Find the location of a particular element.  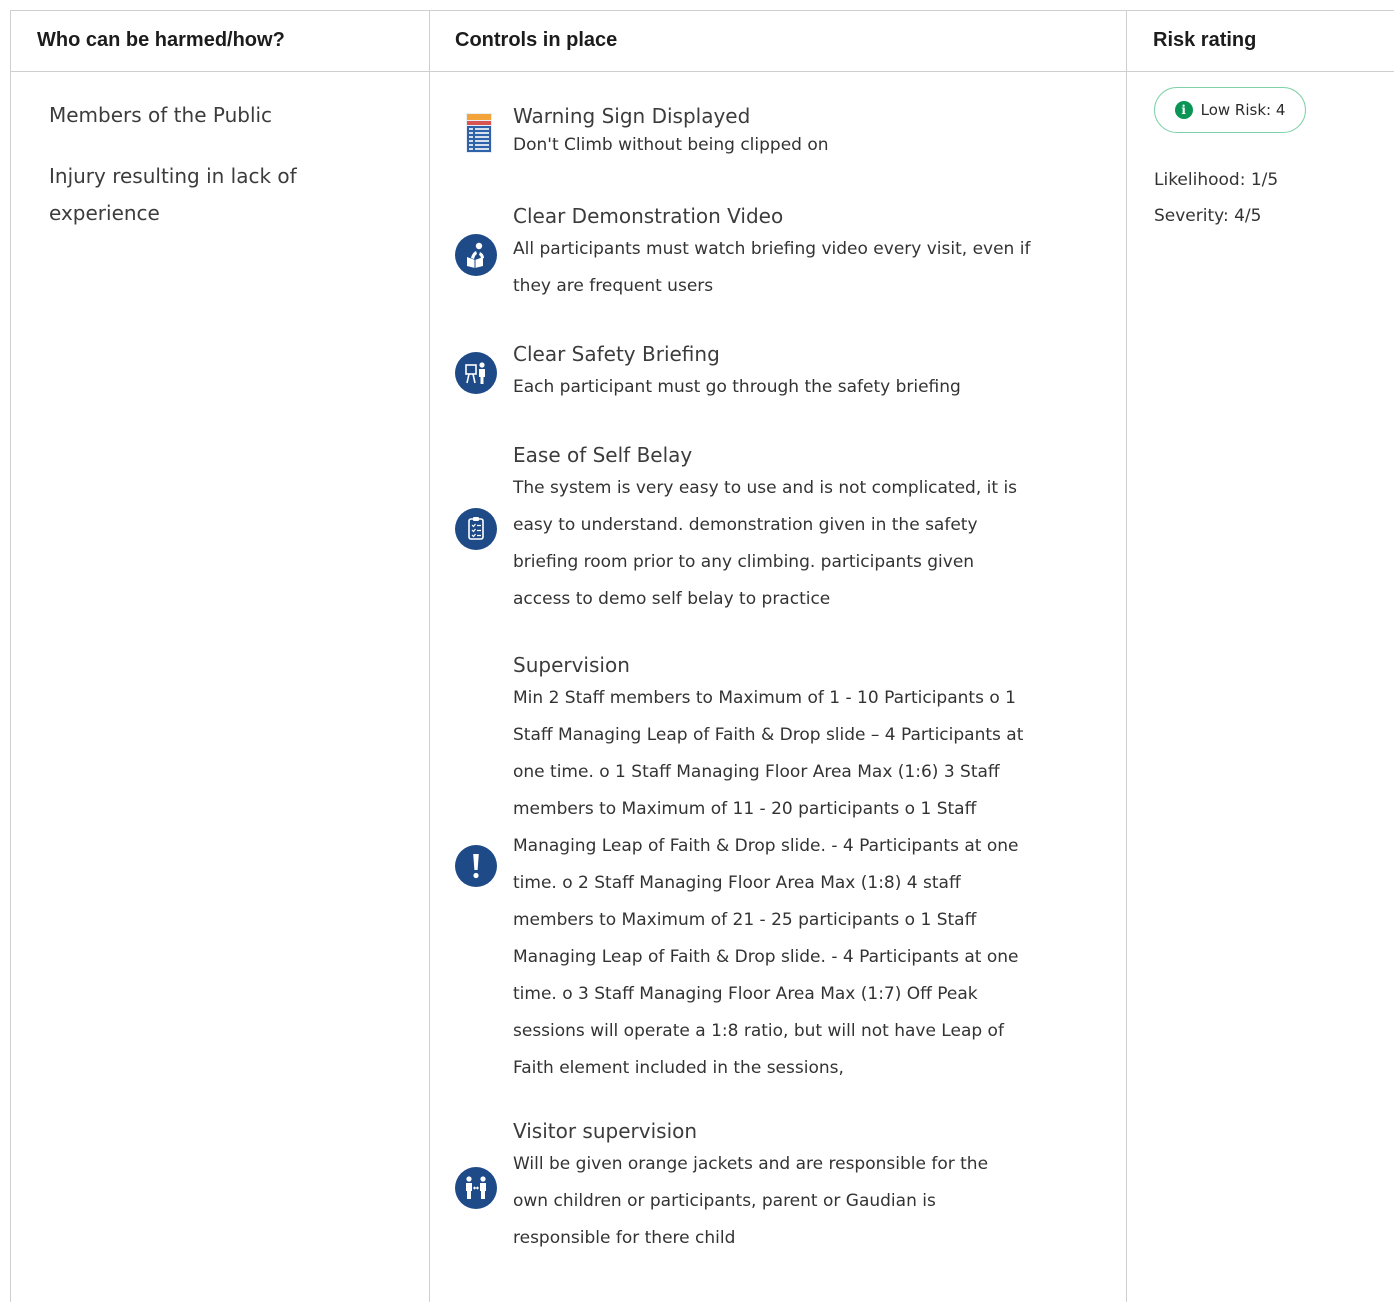

risk-rating-label: Low Risk: 4 is located at coordinates (1243, 110).